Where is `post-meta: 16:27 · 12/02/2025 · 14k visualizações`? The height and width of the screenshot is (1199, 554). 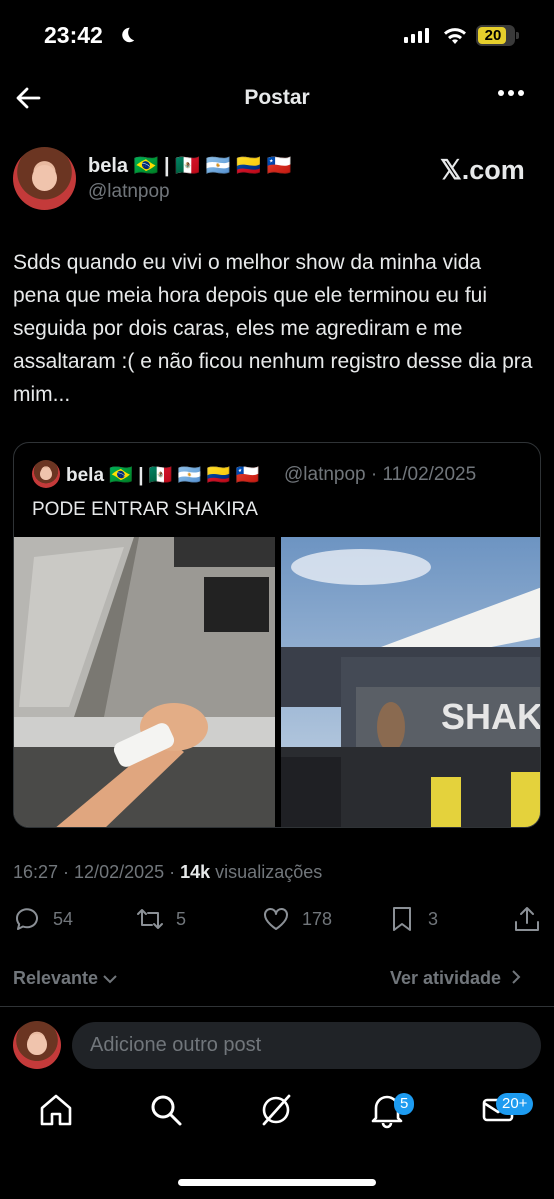
post-meta: 16:27 · 12/02/2025 · 14k visualizações is located at coordinates (167, 872).